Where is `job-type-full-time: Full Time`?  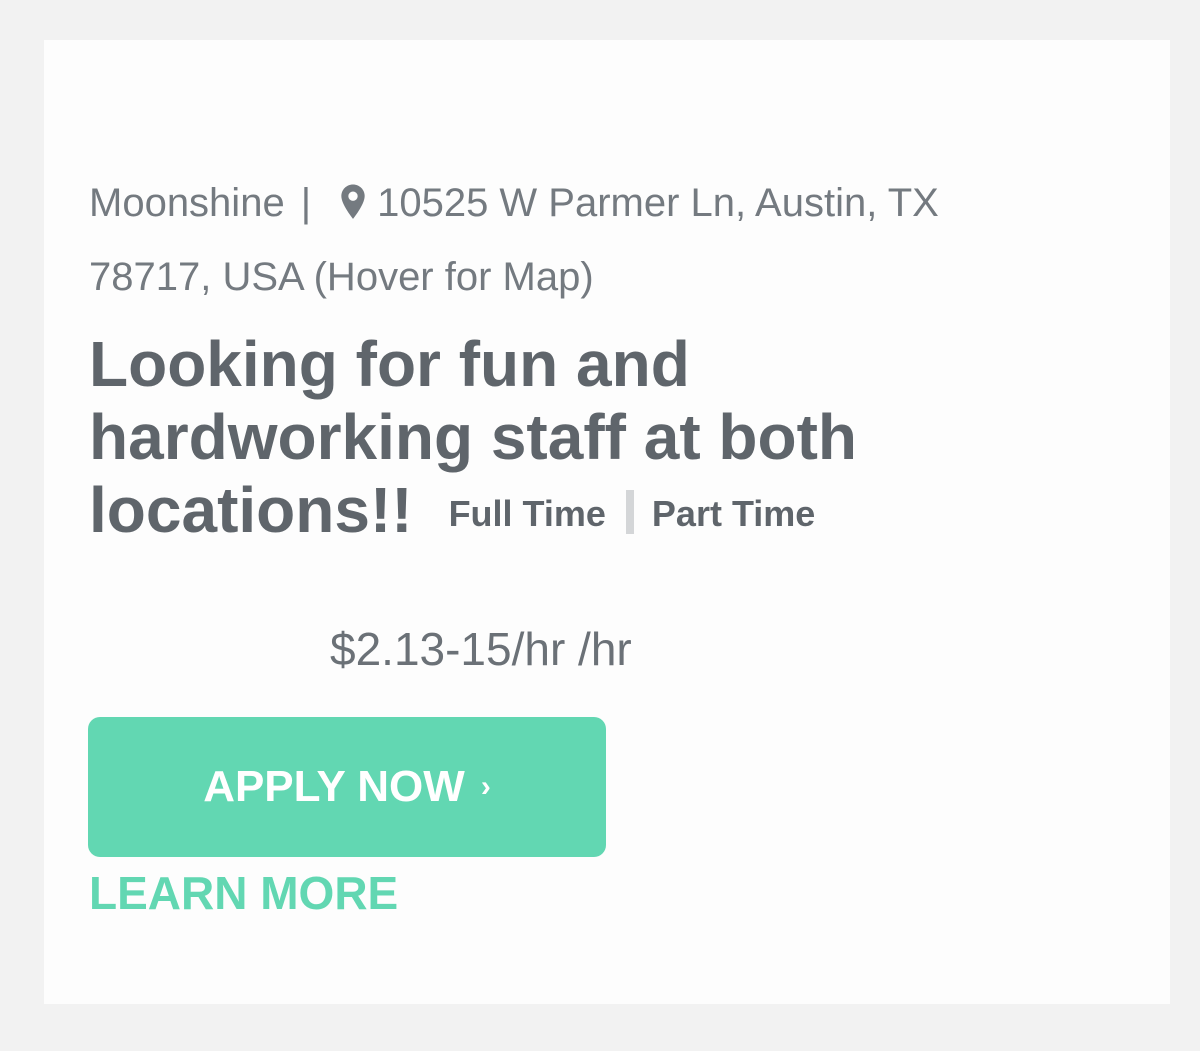
job-type-full-time: Full Time is located at coordinates (527, 513).